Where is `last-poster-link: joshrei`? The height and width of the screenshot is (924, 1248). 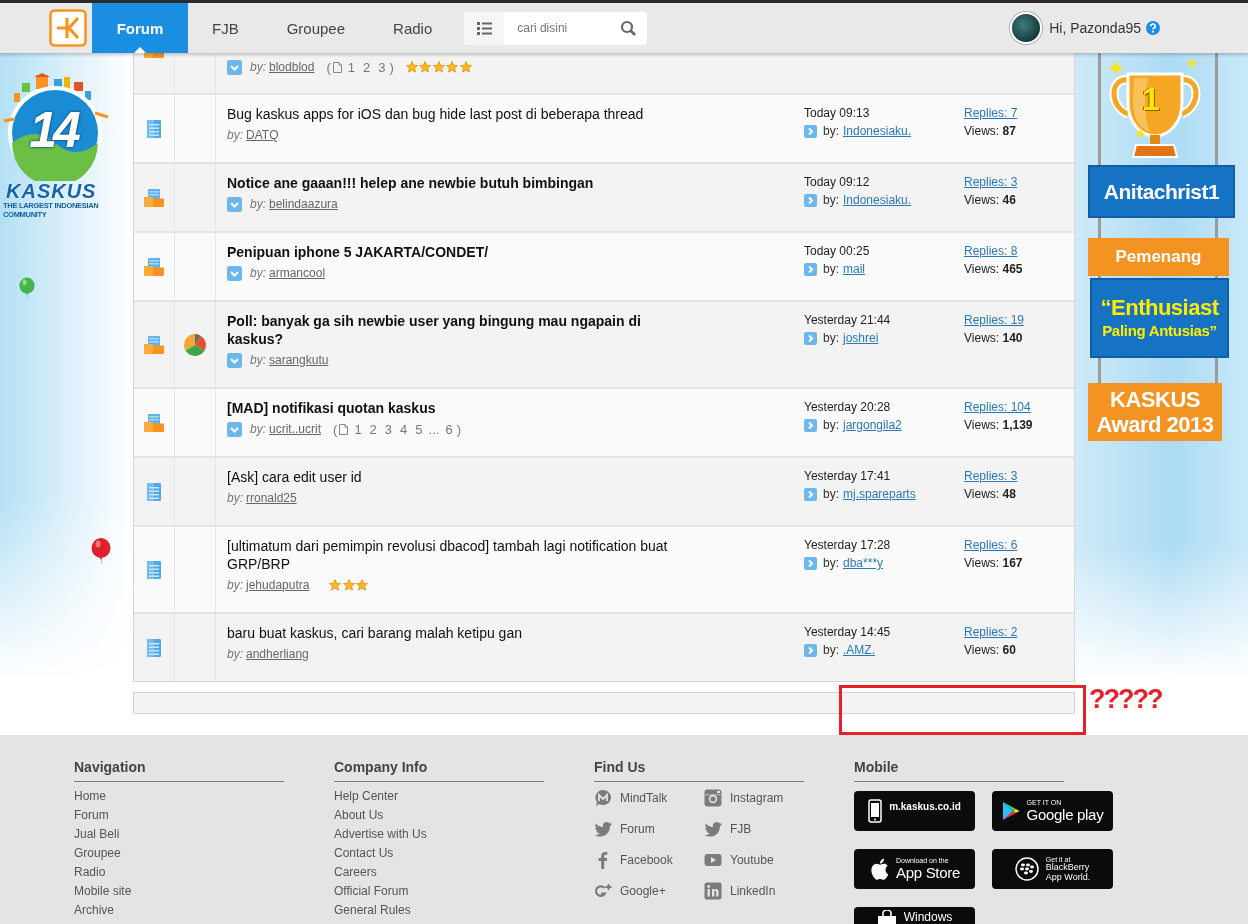
last-poster-link: joshrei is located at coordinates (861, 338).